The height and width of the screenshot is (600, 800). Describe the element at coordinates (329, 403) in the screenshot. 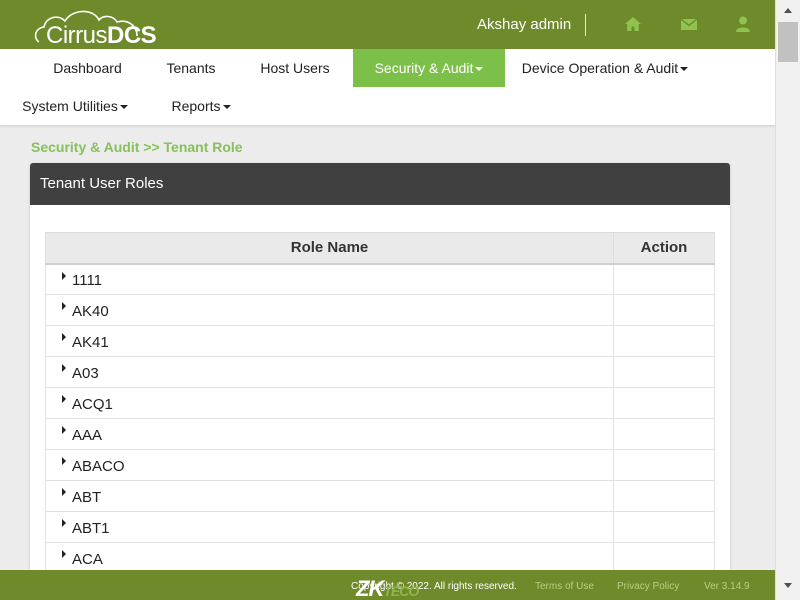

I see `role-name-cell: ACQ1` at that location.